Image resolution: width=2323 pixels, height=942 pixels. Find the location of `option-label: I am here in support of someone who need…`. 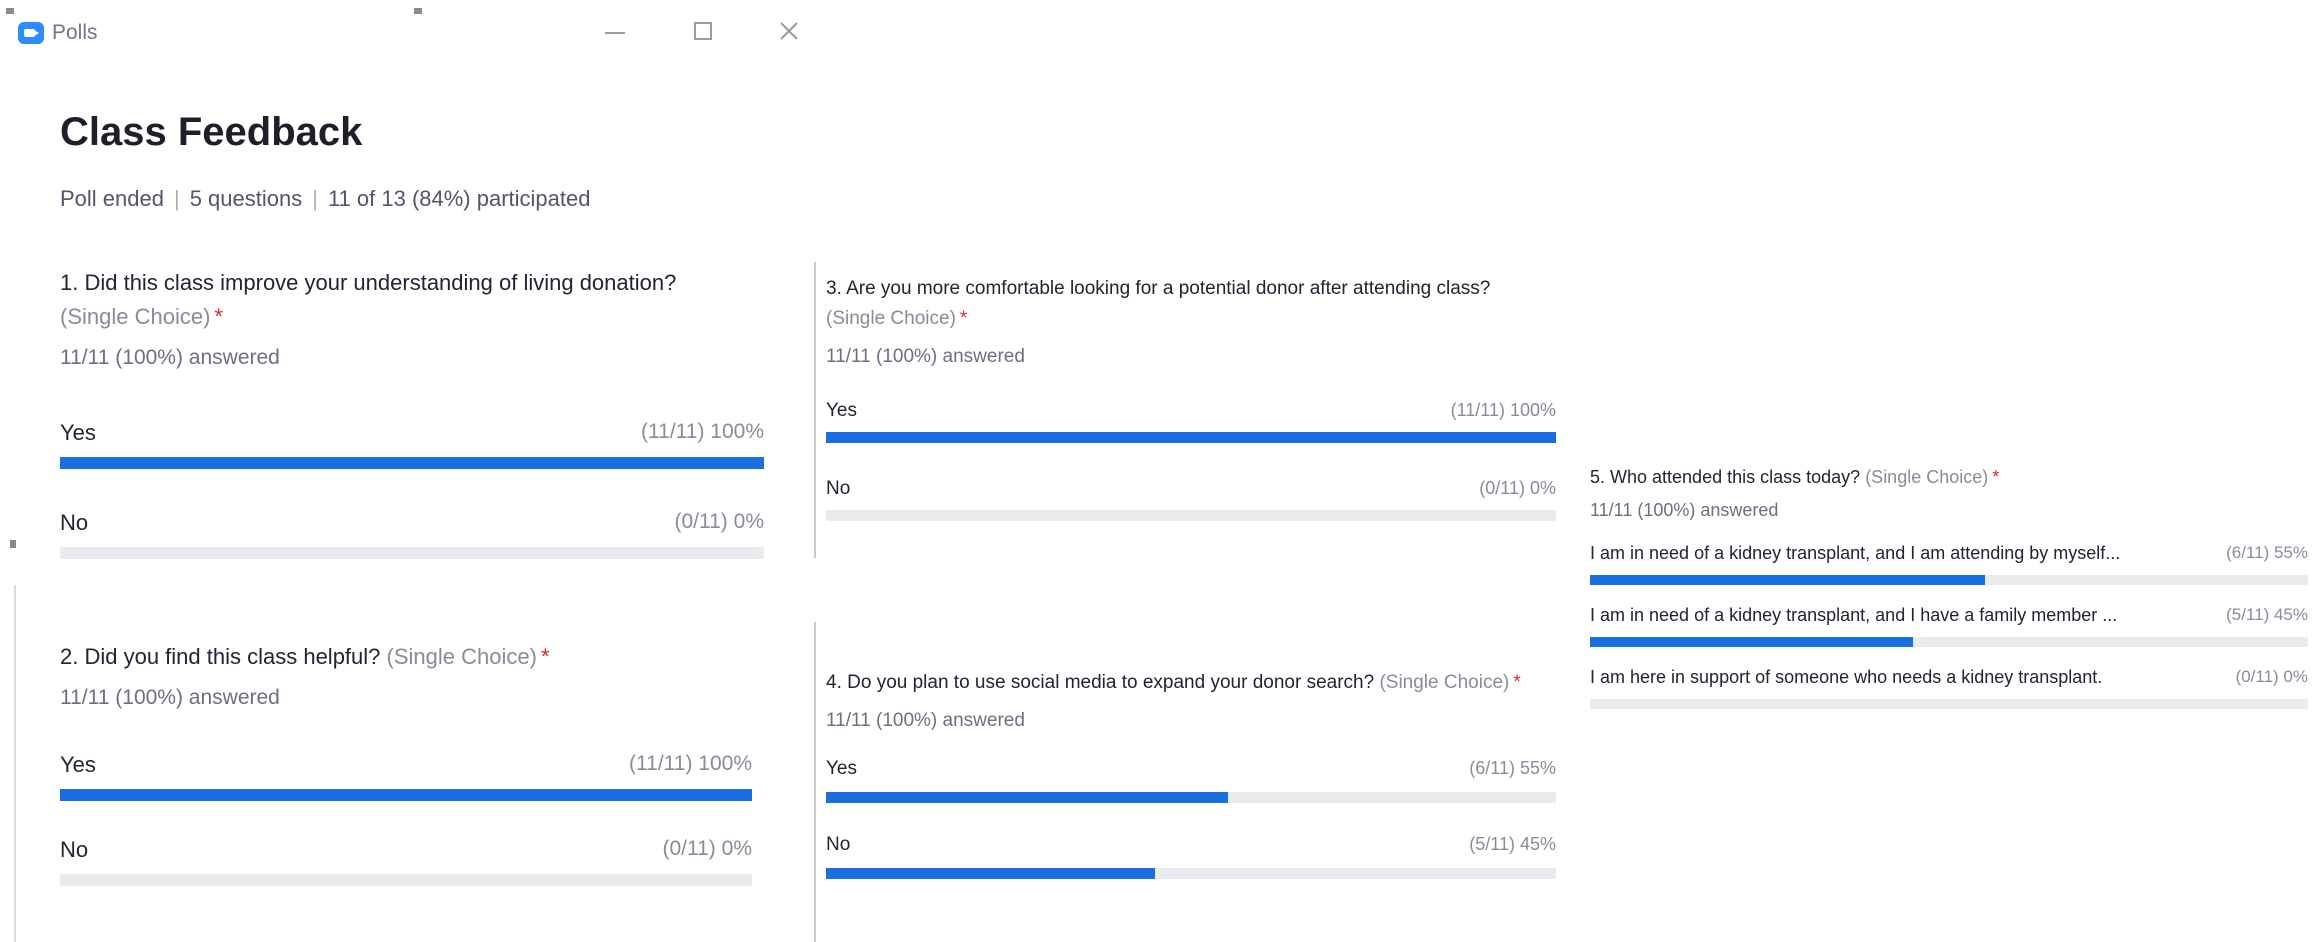

option-label: I am here in support of someone who need… is located at coordinates (1846, 677).